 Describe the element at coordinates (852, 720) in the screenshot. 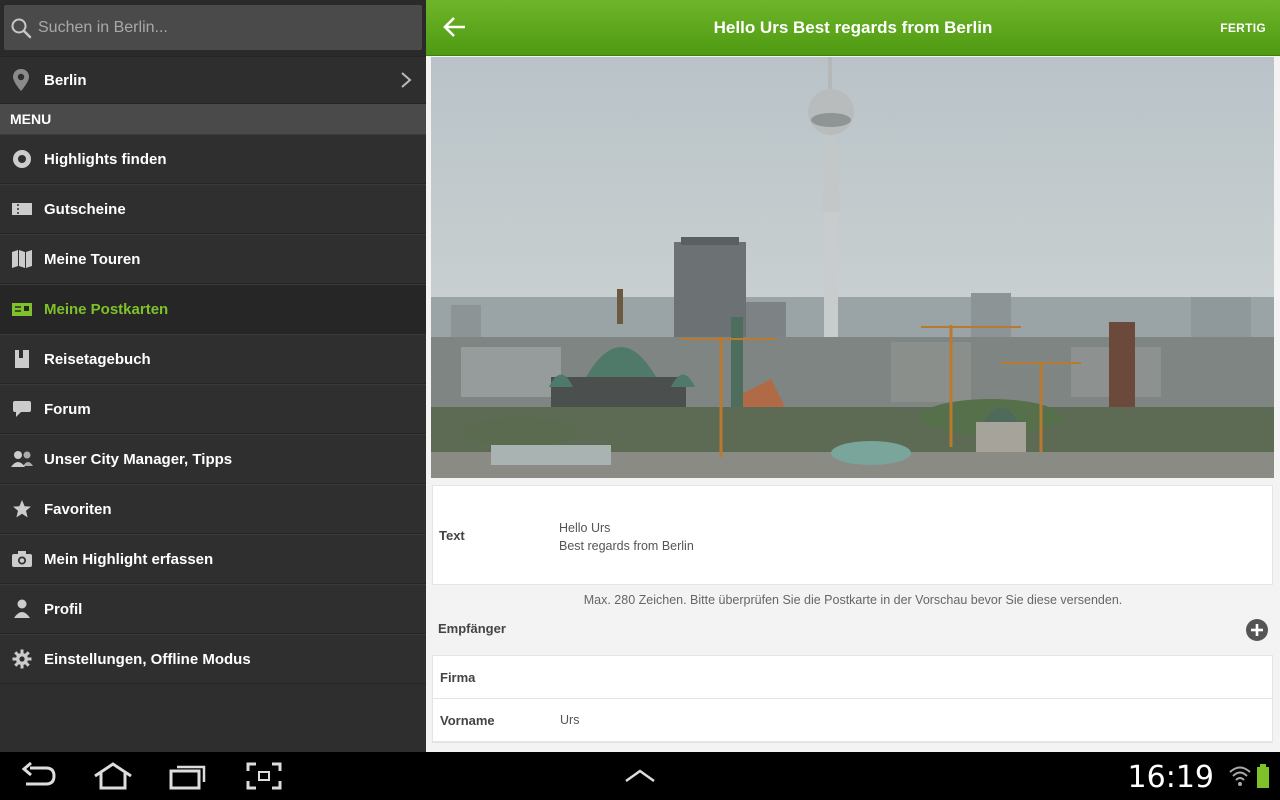

I see `form-row-first-name: Vorname Urs` at that location.